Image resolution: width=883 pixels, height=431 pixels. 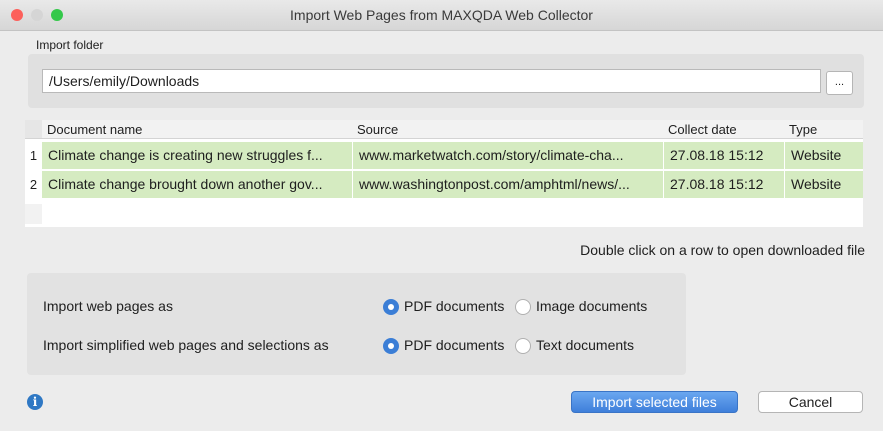 What do you see at coordinates (654, 402) in the screenshot?
I see `import-selected-files-button: Import selected files` at bounding box center [654, 402].